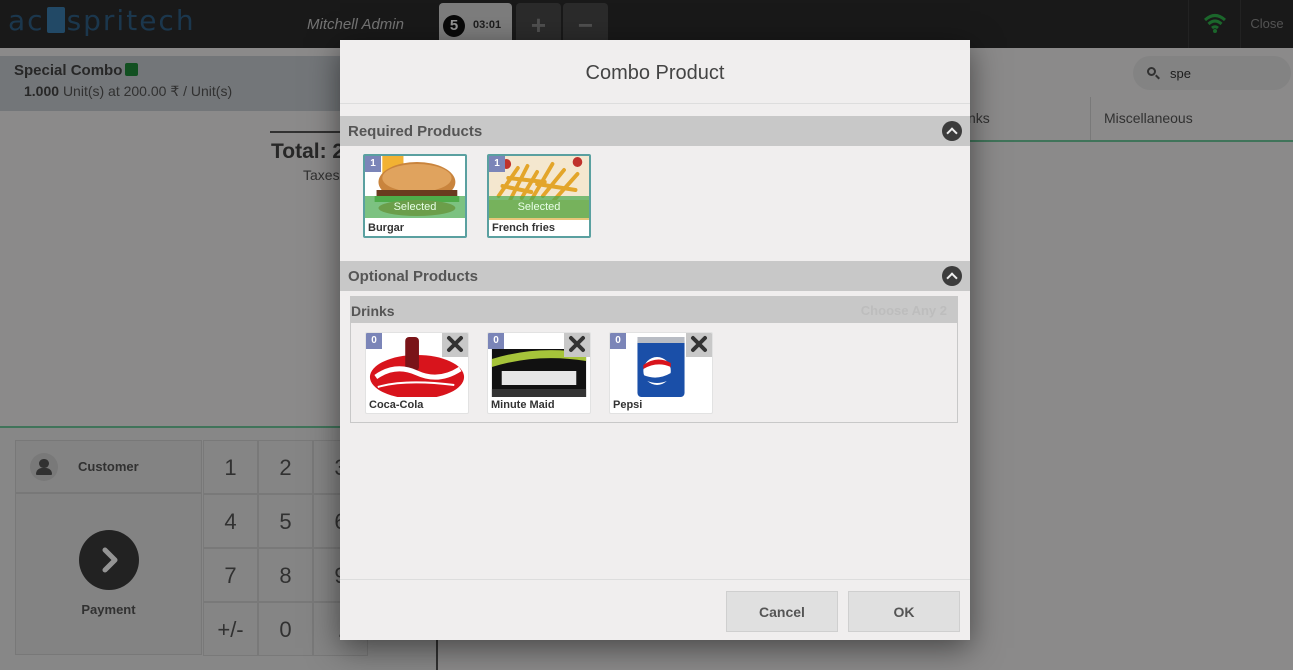  Describe the element at coordinates (386, 228) in the screenshot. I see `product-name: Burgar` at that location.